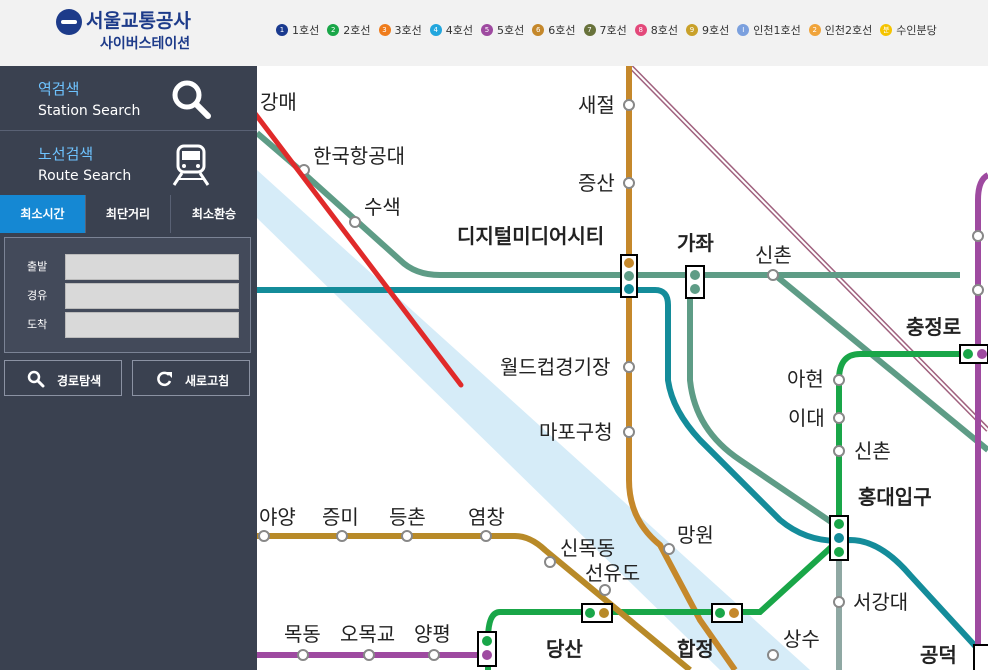 This screenshot has height=670, width=988. I want to click on search-icon, so click(36, 379).